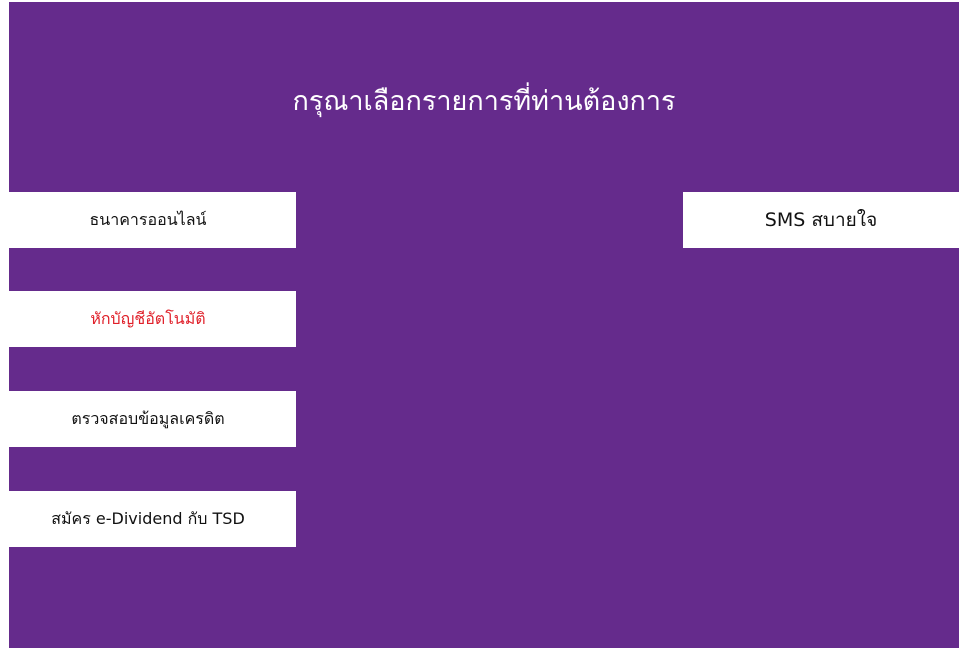  I want to click on sms-sabaijai-button: SMS สบายใจ, so click(821, 220).